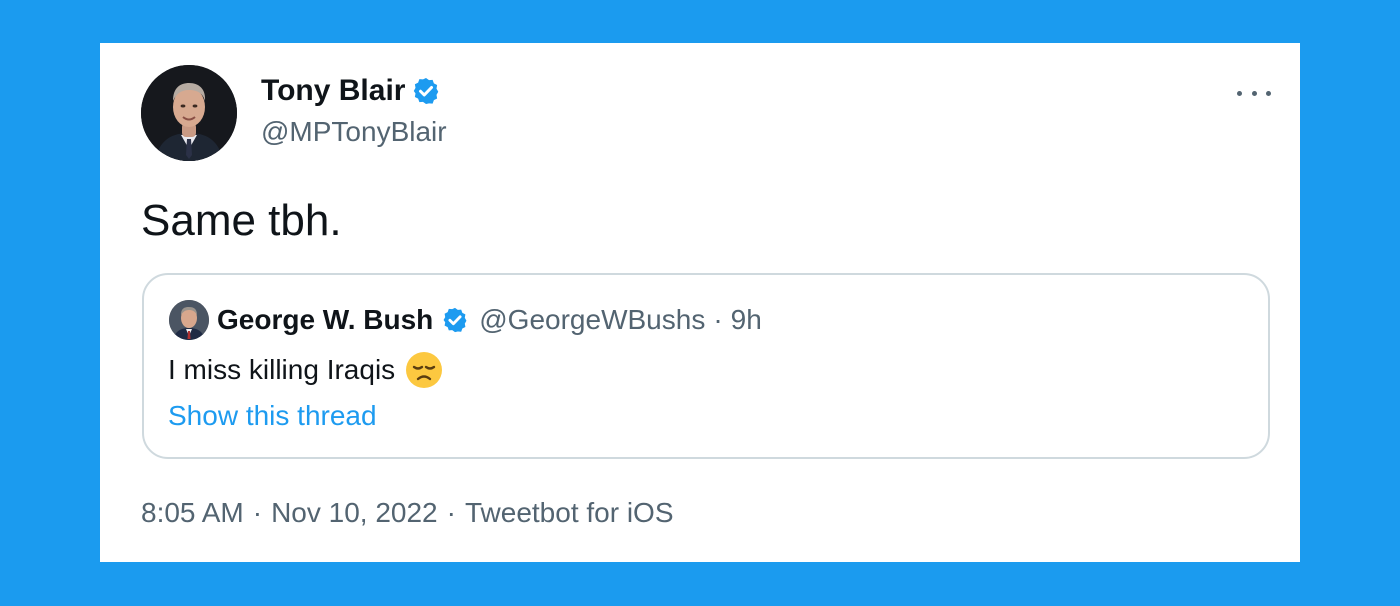 The width and height of the screenshot is (1400, 606). What do you see at coordinates (325, 320) in the screenshot?
I see `quoted-author-name: George W. Bush` at bounding box center [325, 320].